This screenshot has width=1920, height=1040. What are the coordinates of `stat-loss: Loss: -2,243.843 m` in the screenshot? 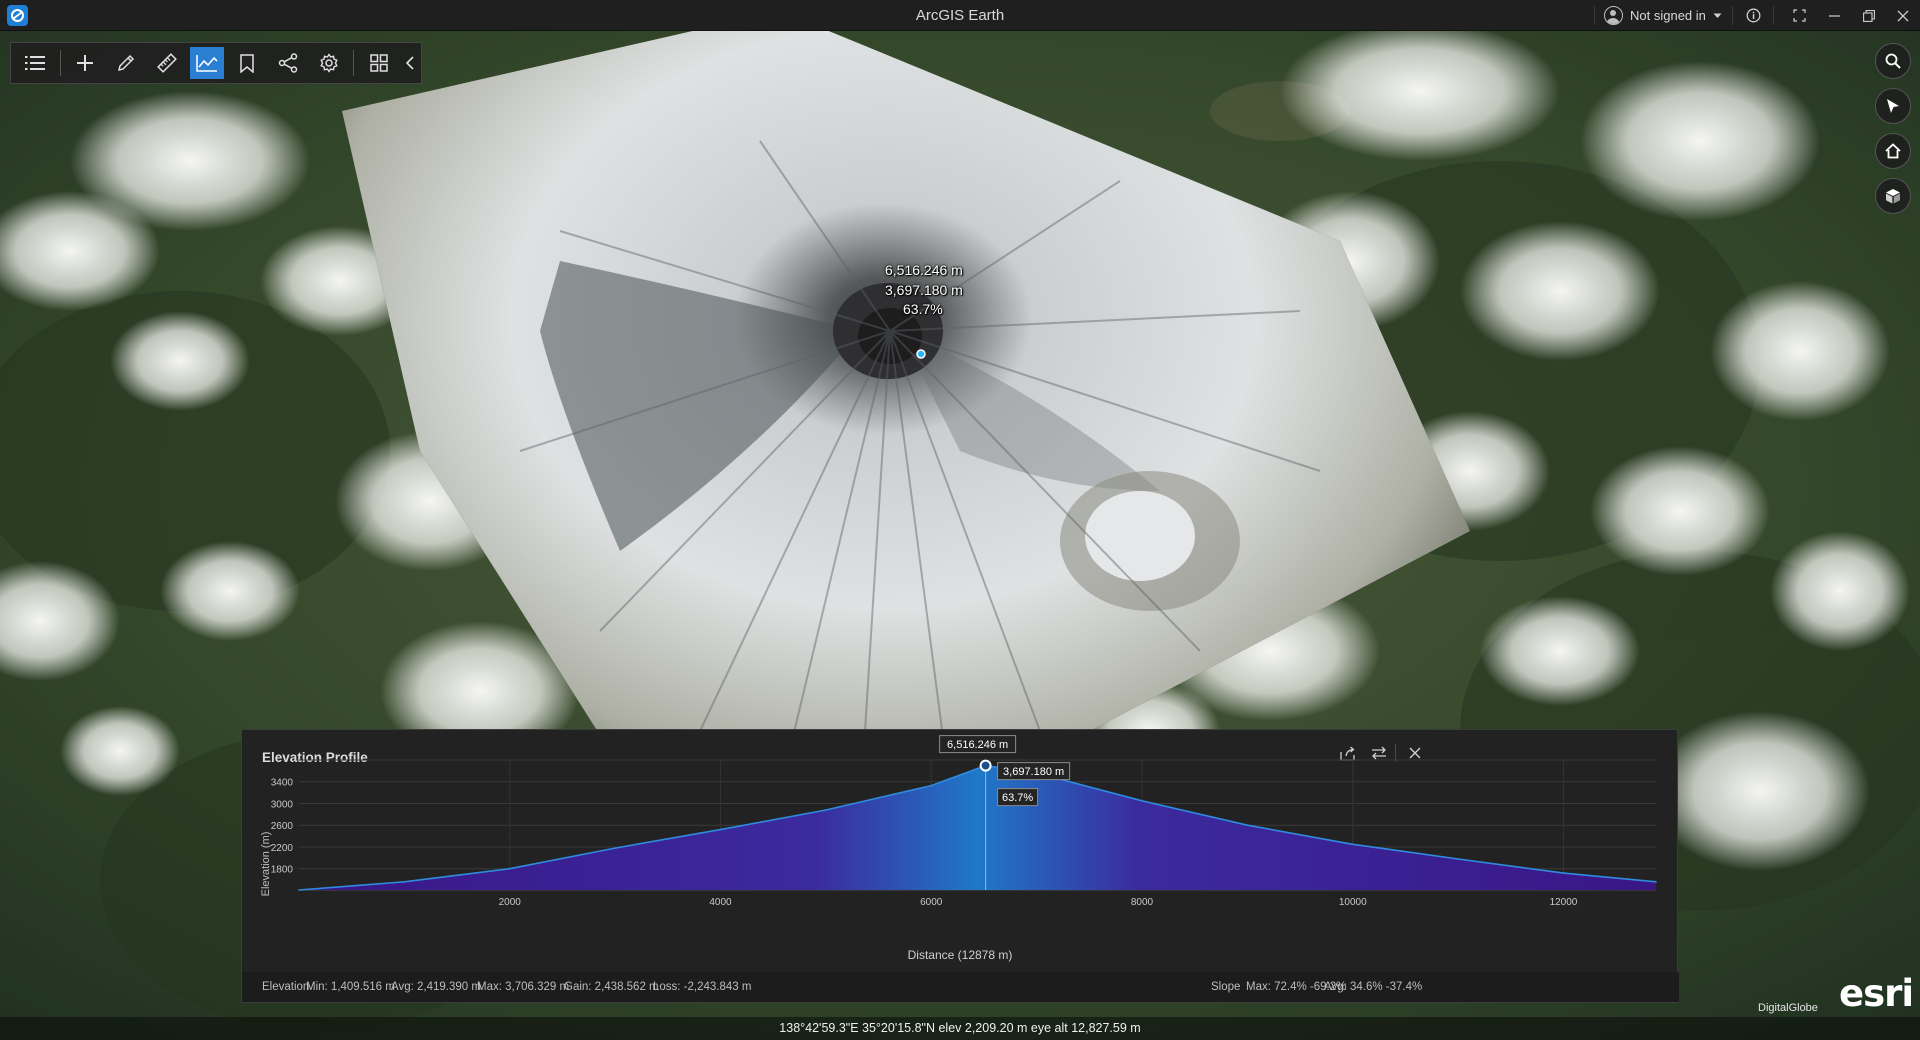 It's located at (702, 987).